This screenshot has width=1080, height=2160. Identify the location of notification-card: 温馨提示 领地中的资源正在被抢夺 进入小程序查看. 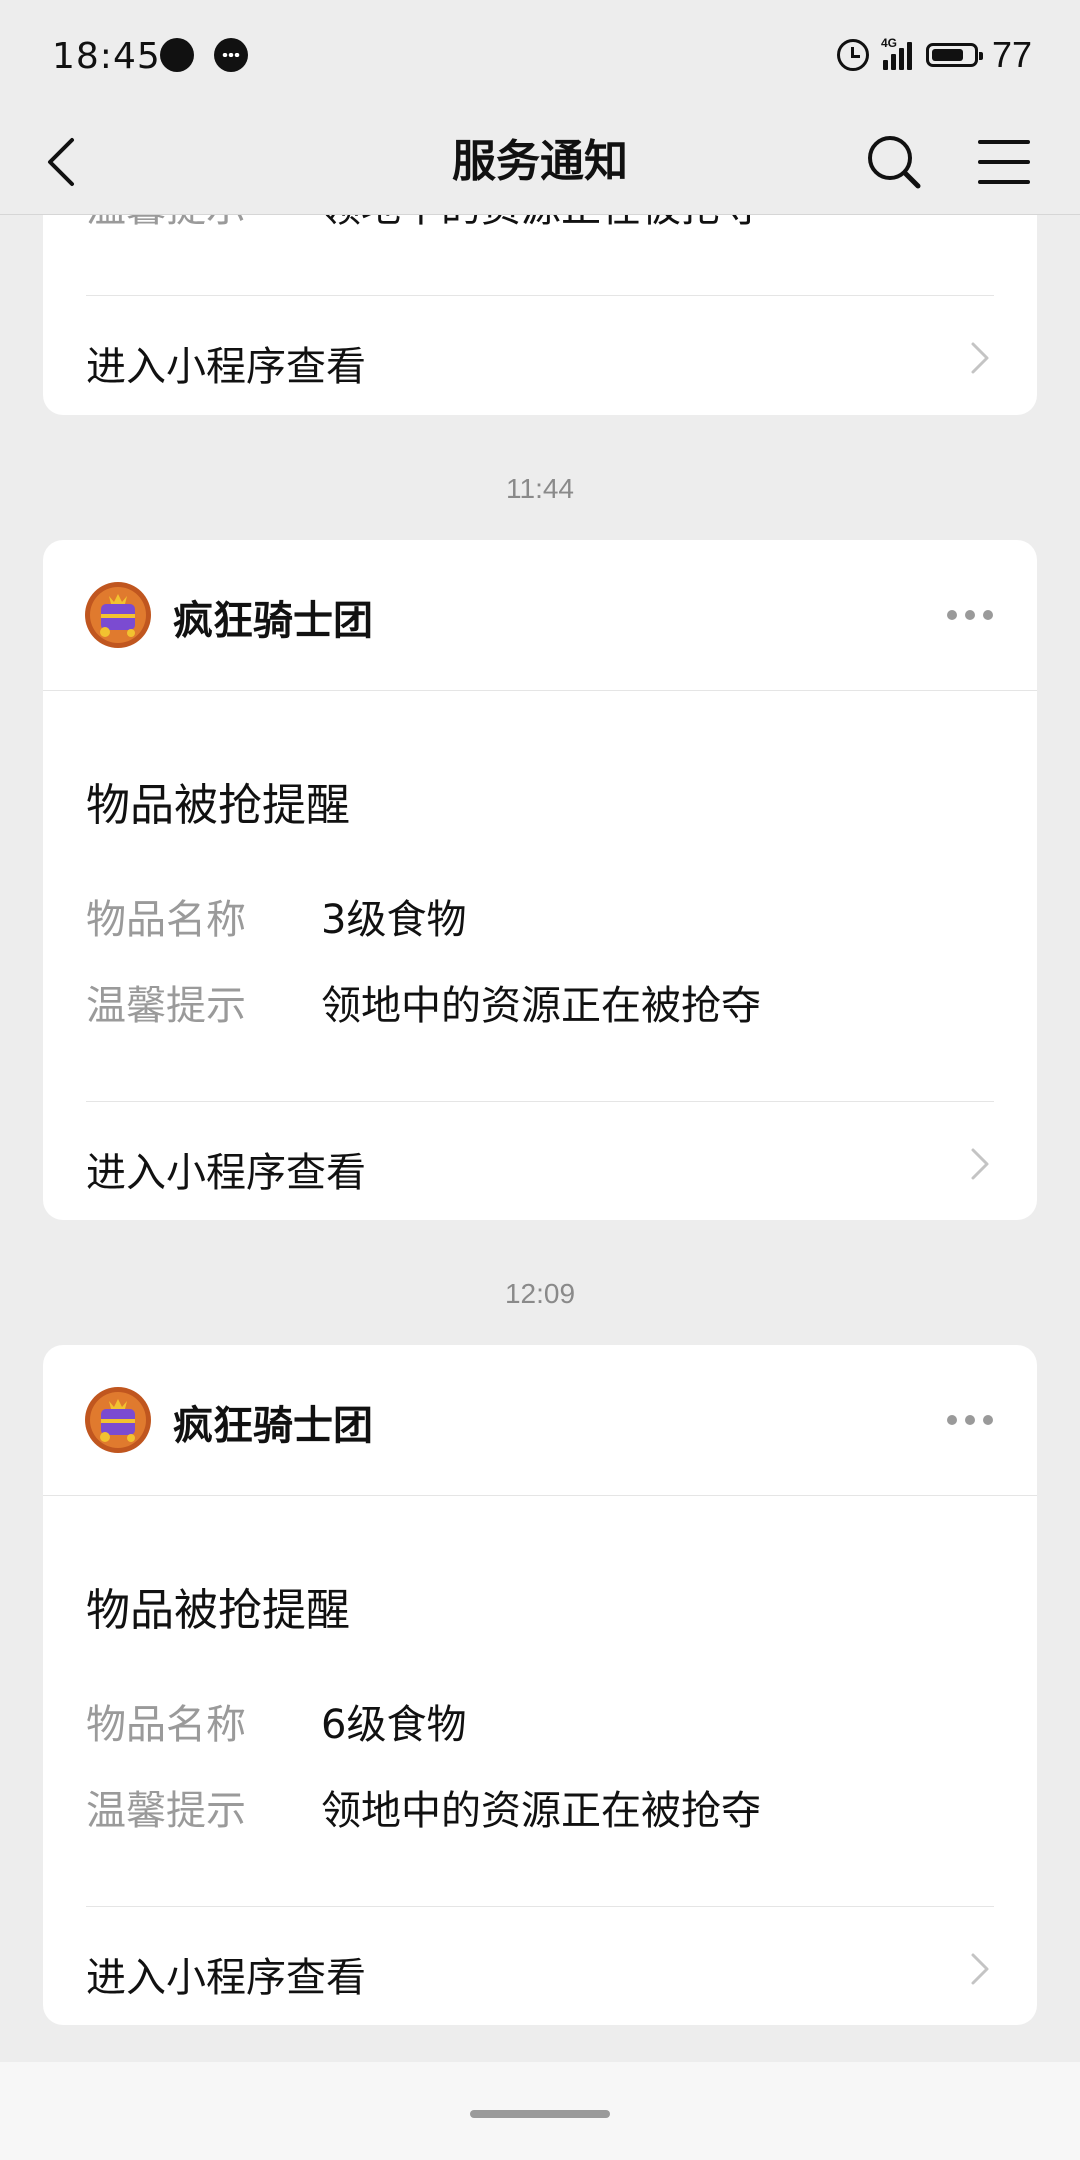
(540, 315).